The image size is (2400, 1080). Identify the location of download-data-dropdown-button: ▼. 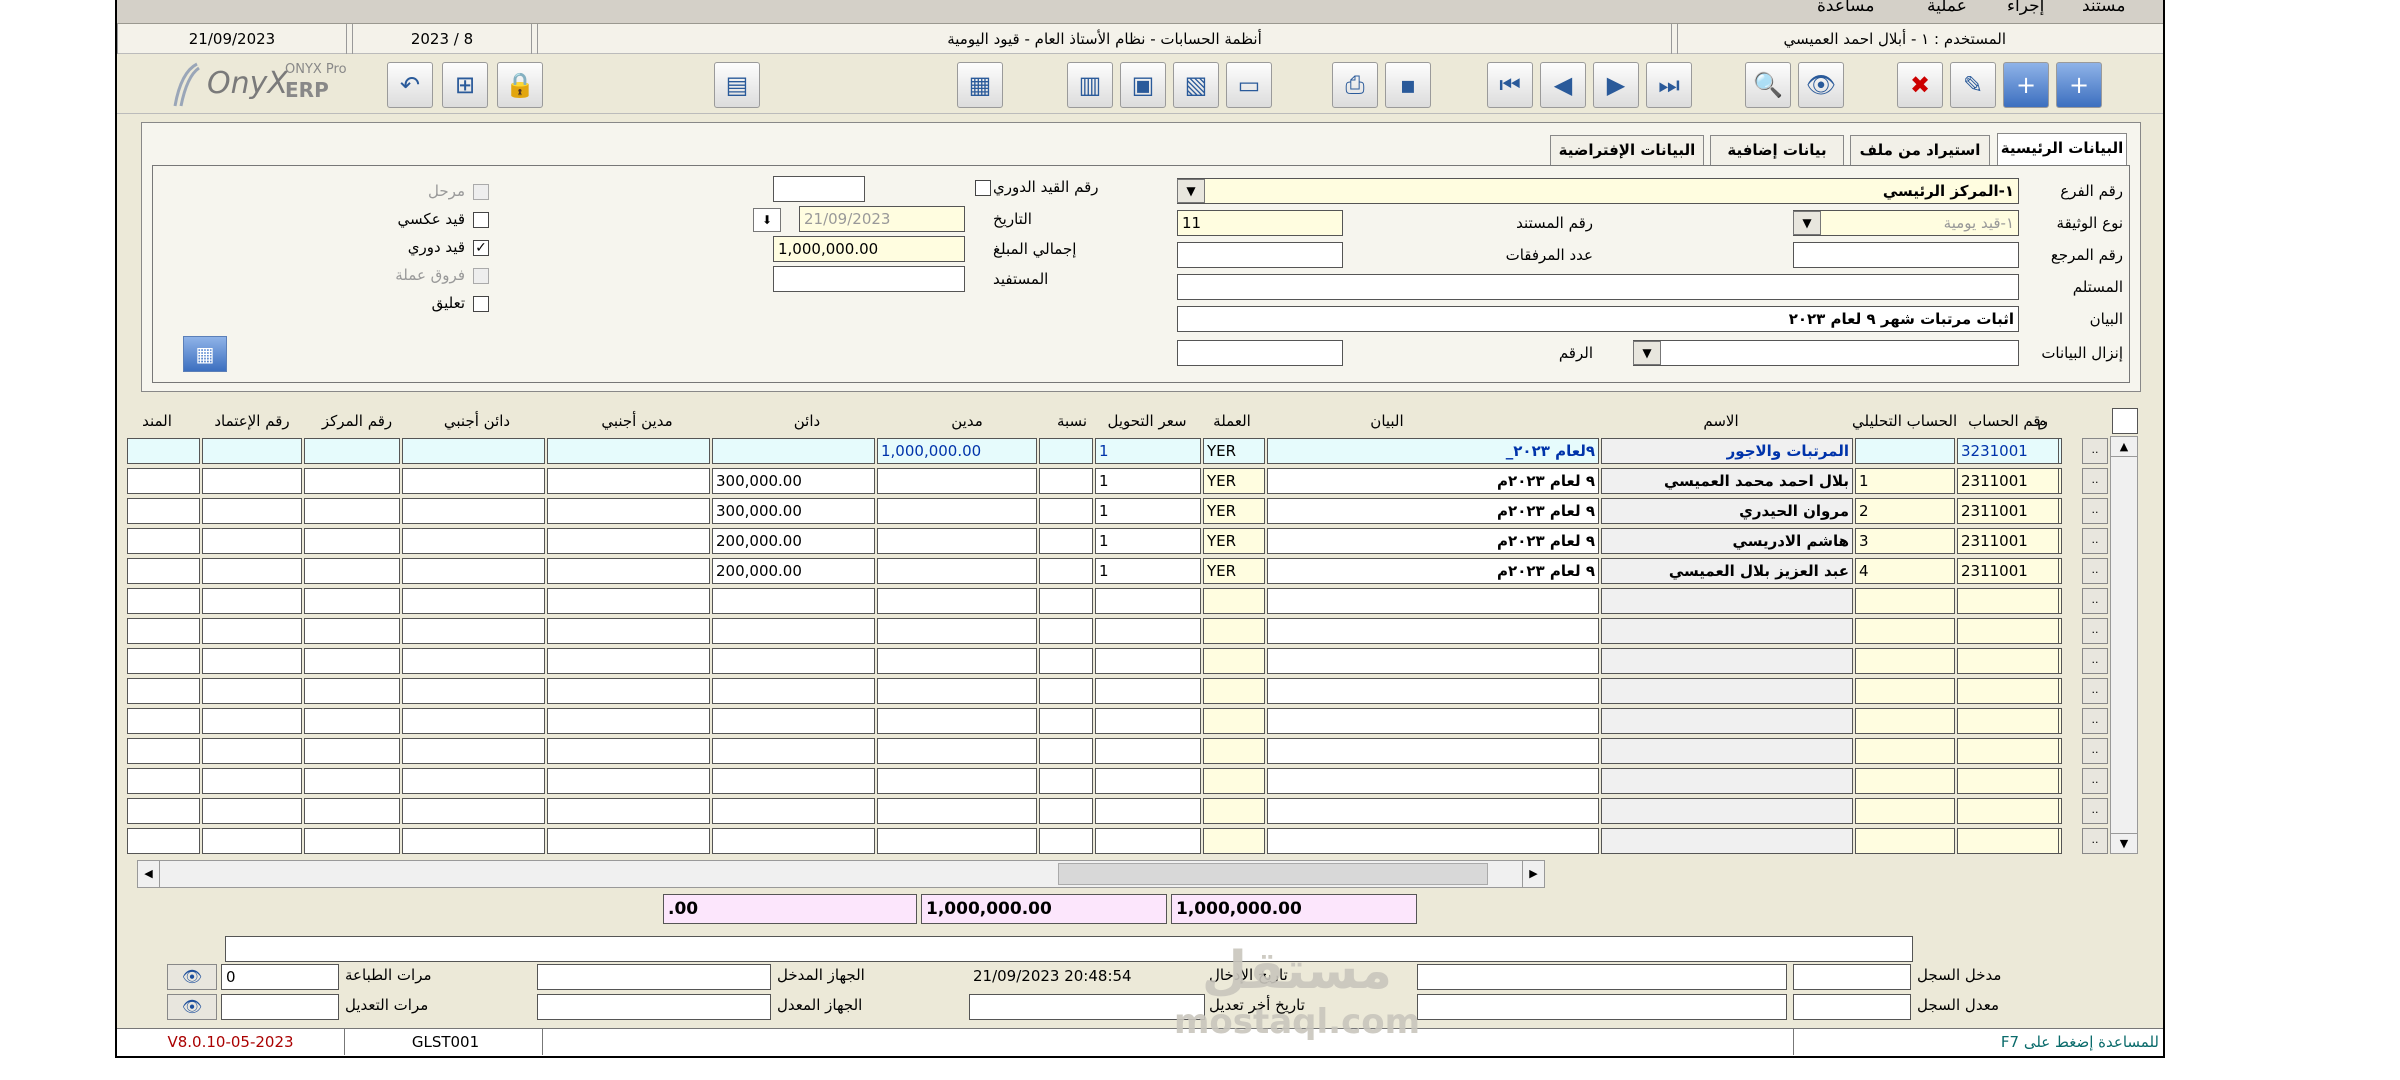
(1647, 353).